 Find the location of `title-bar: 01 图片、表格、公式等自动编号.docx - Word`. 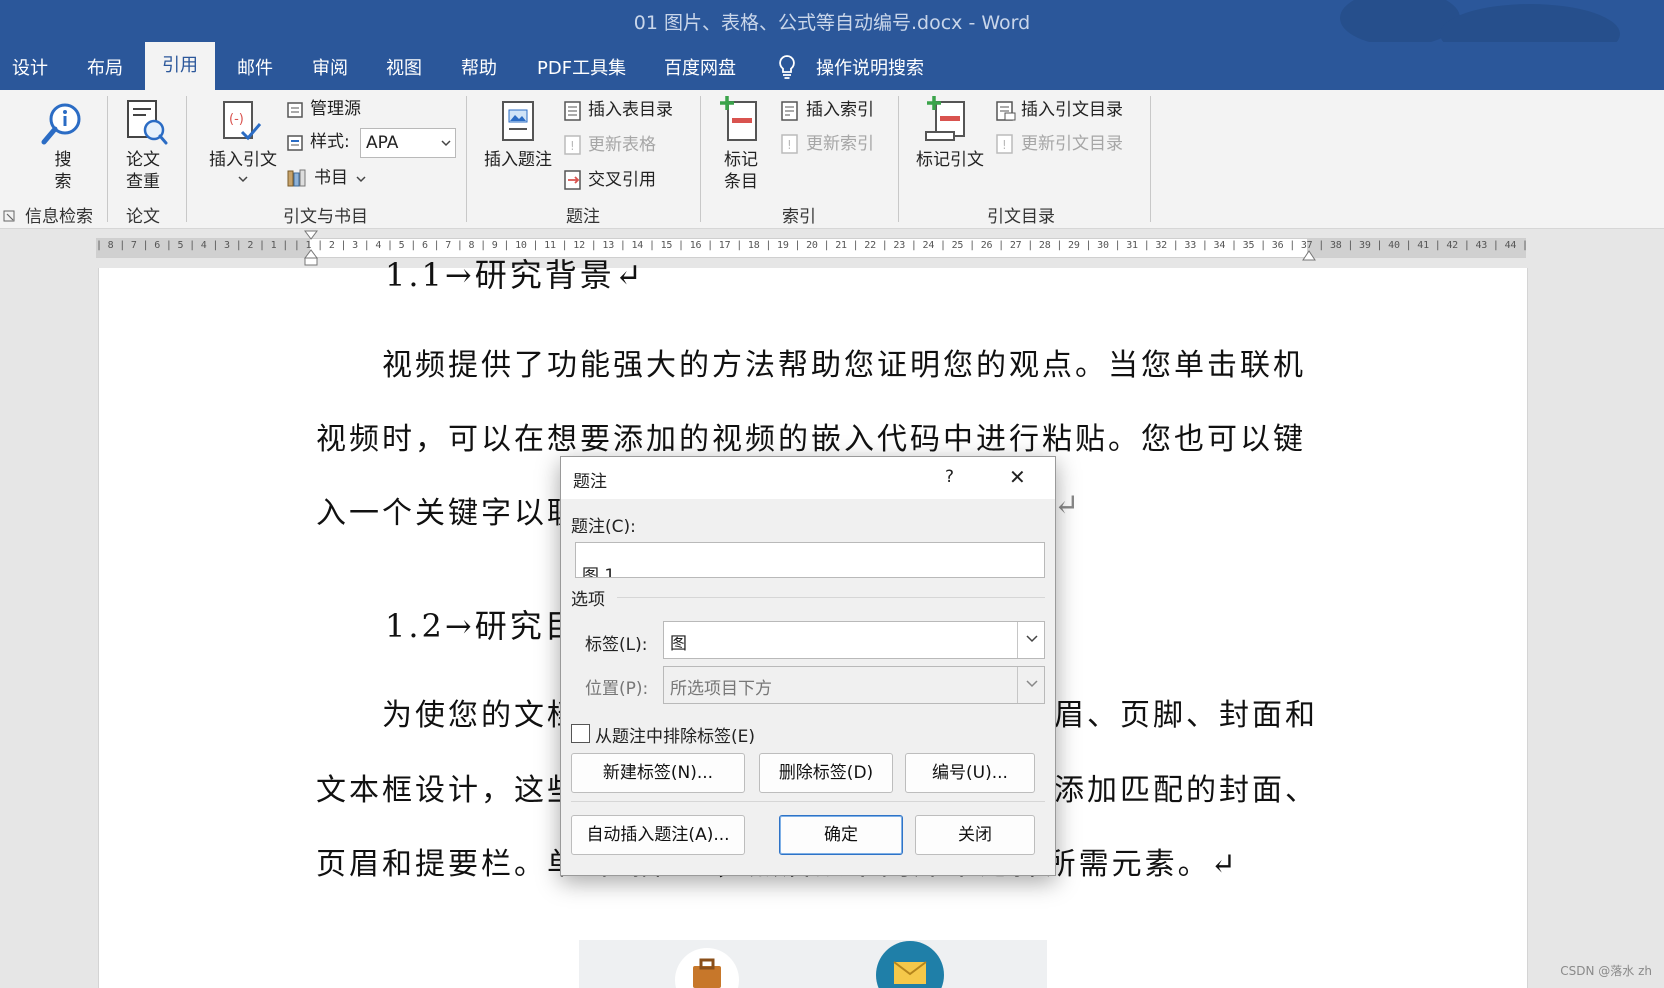

title-bar: 01 图片、表格、公式等自动编号.docx - Word is located at coordinates (832, 32).